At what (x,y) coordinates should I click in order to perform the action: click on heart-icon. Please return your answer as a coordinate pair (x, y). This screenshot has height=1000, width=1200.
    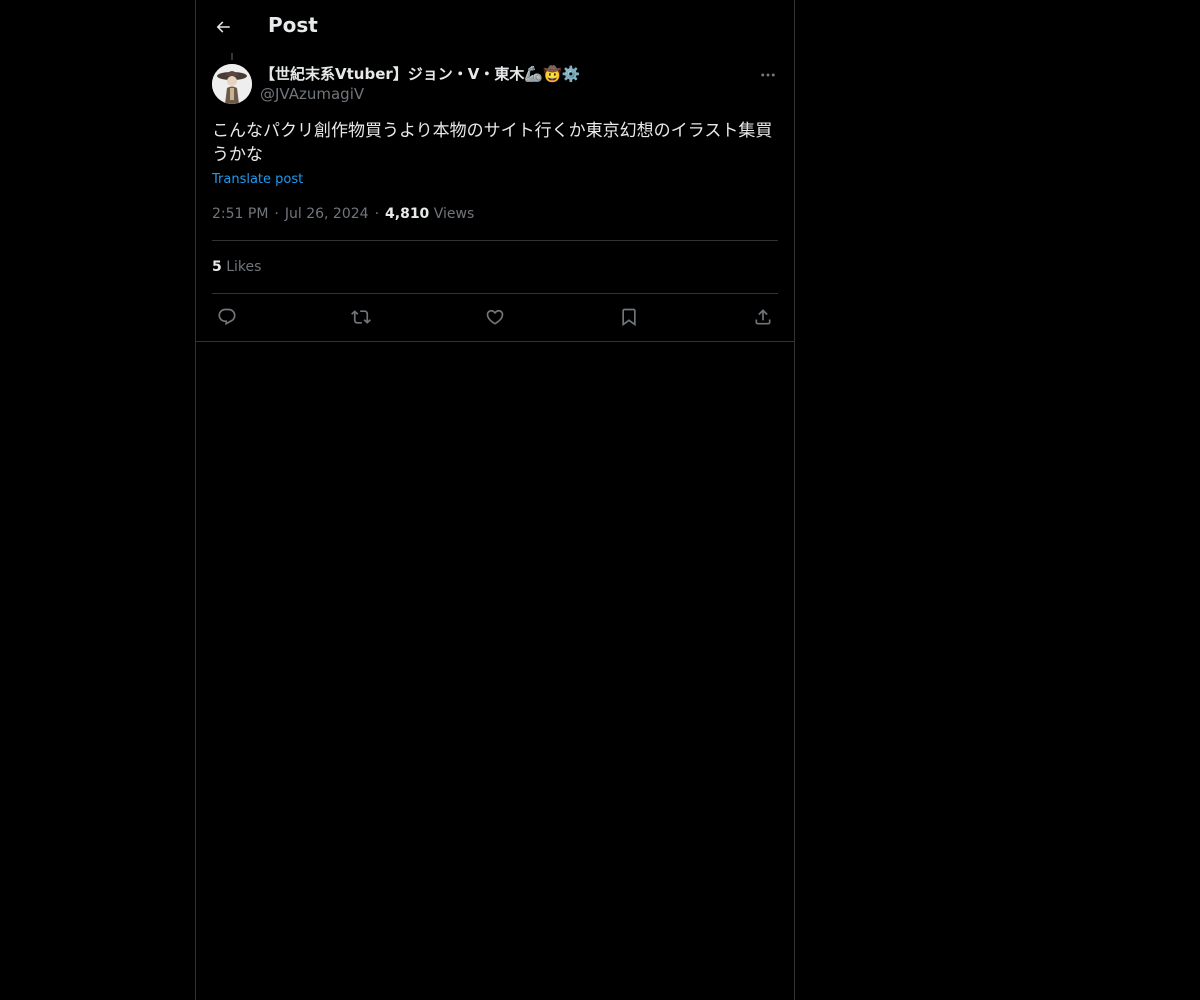
    Looking at the image, I should click on (495, 317).